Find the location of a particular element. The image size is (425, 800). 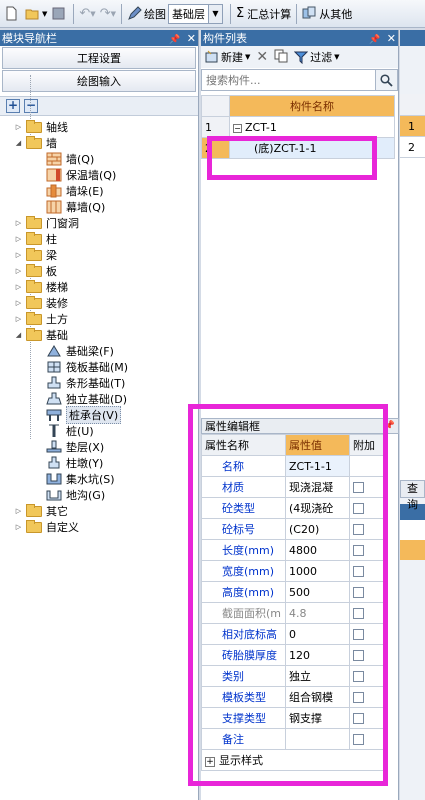

expand-all-button: + is located at coordinates (13, 106).